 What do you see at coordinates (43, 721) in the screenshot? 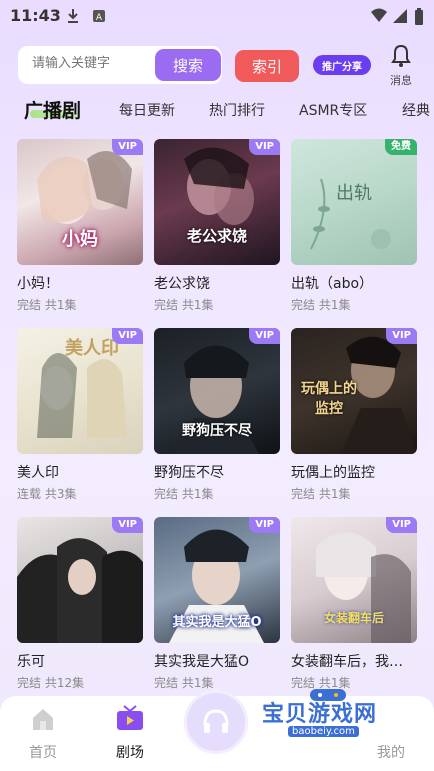
I see `home-icon` at bounding box center [43, 721].